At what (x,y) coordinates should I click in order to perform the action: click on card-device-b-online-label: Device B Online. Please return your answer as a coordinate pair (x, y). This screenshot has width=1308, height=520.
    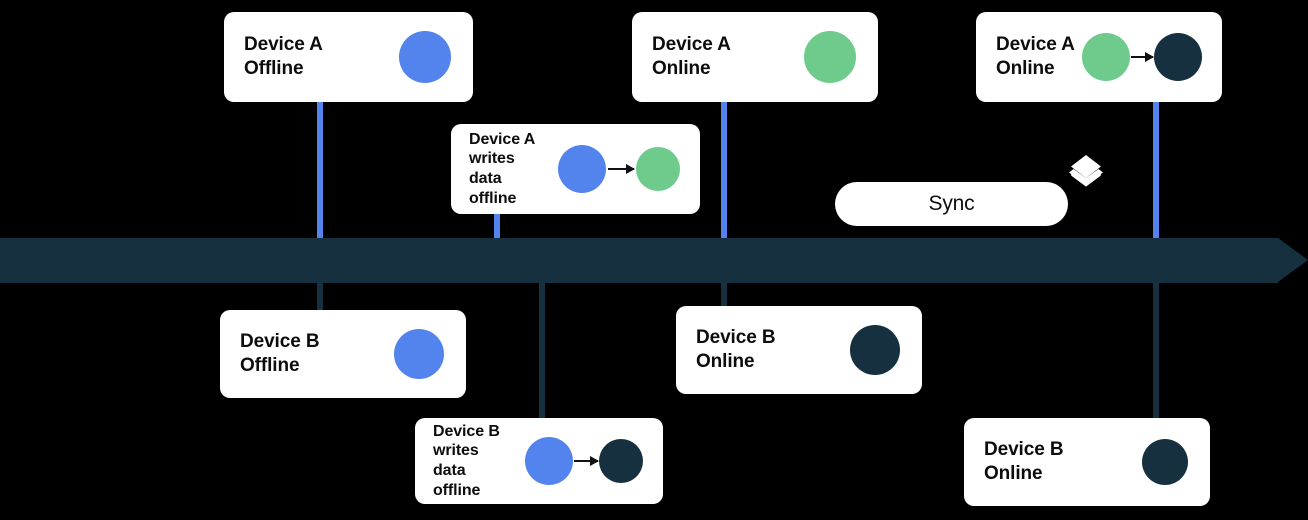
    Looking at the image, I should click on (736, 349).